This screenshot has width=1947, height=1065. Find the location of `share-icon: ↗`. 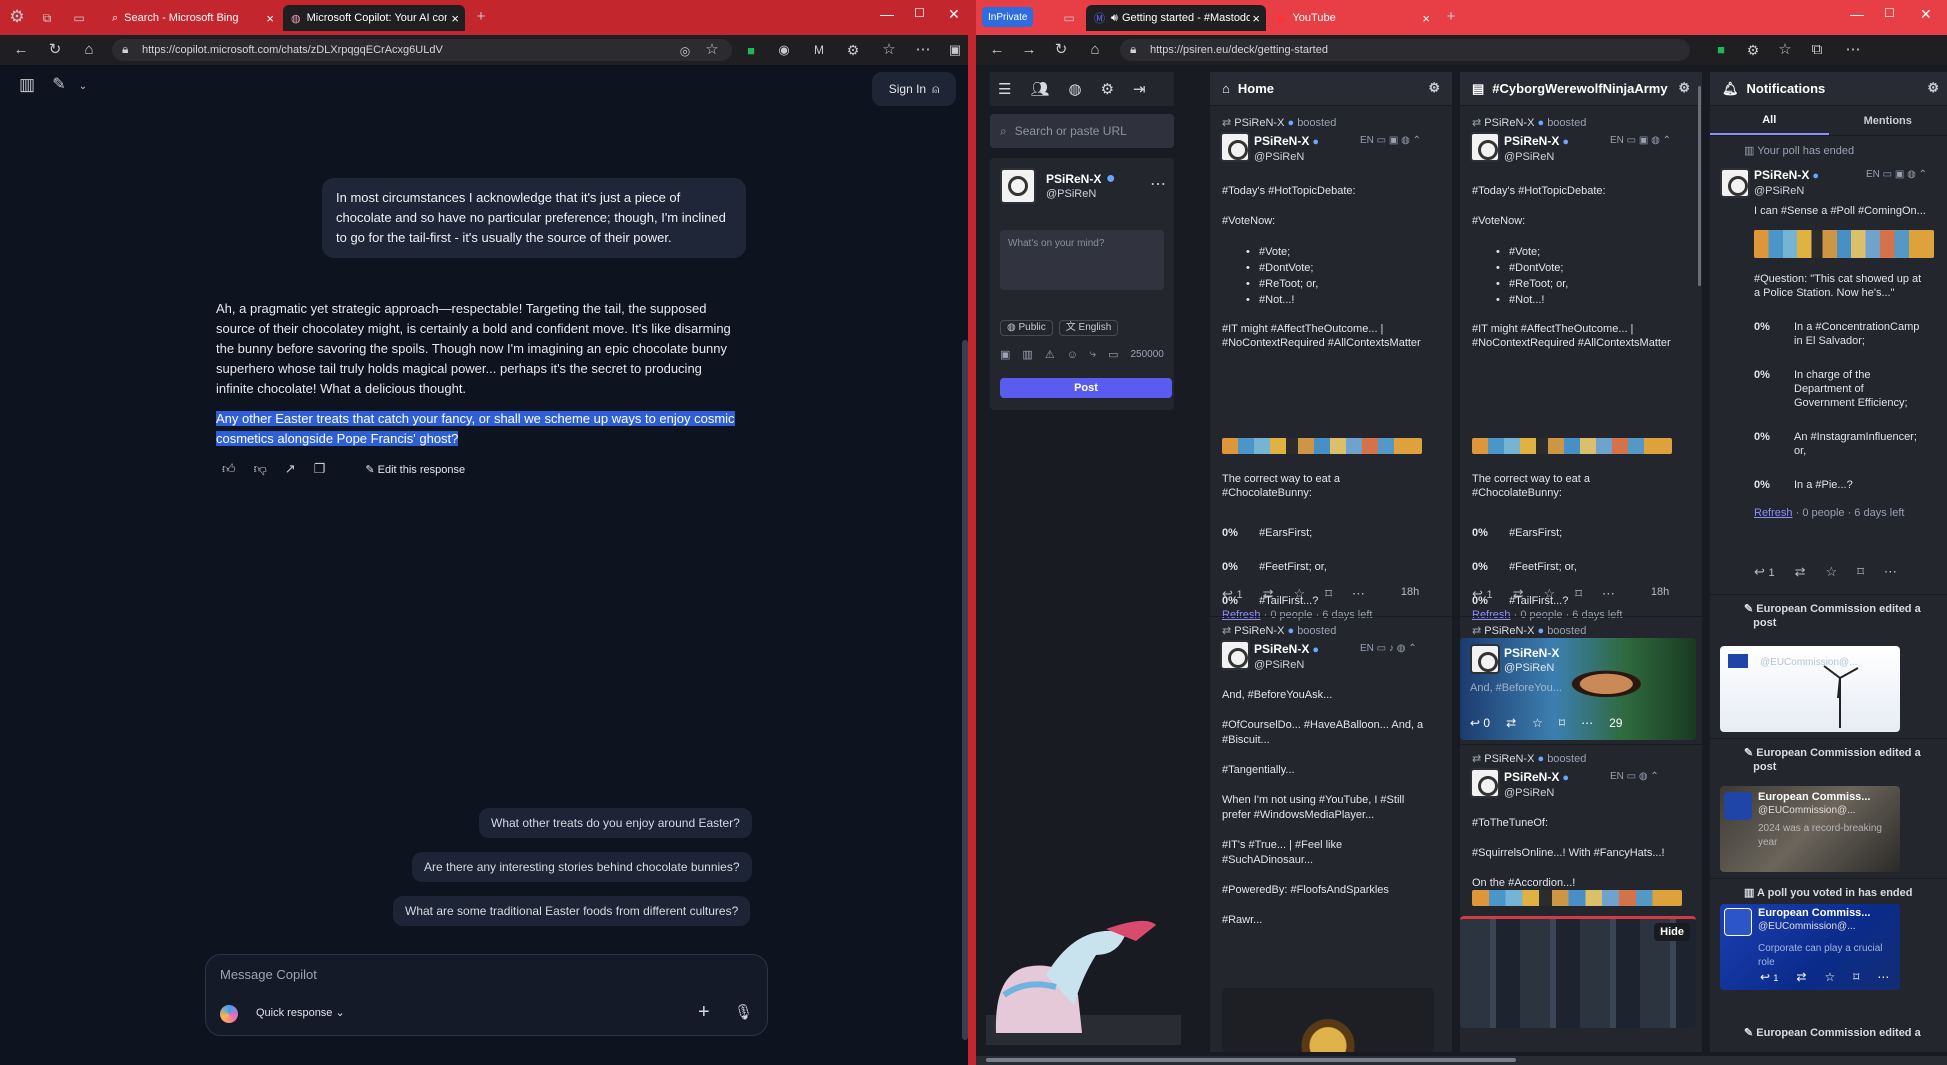

share-icon: ↗ is located at coordinates (290, 469).